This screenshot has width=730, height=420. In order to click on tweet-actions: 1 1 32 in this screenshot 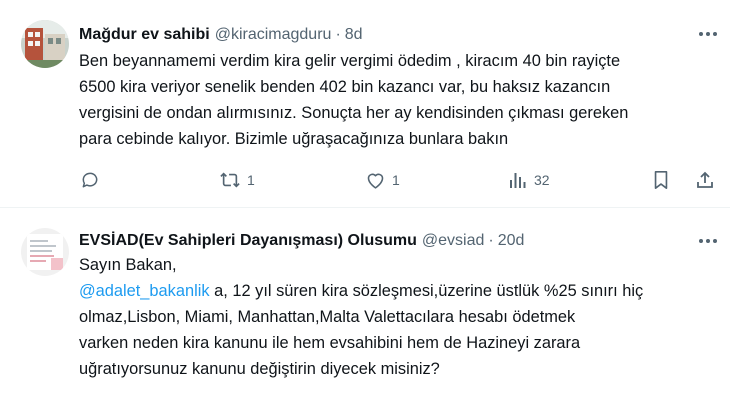, I will do `click(399, 180)`.